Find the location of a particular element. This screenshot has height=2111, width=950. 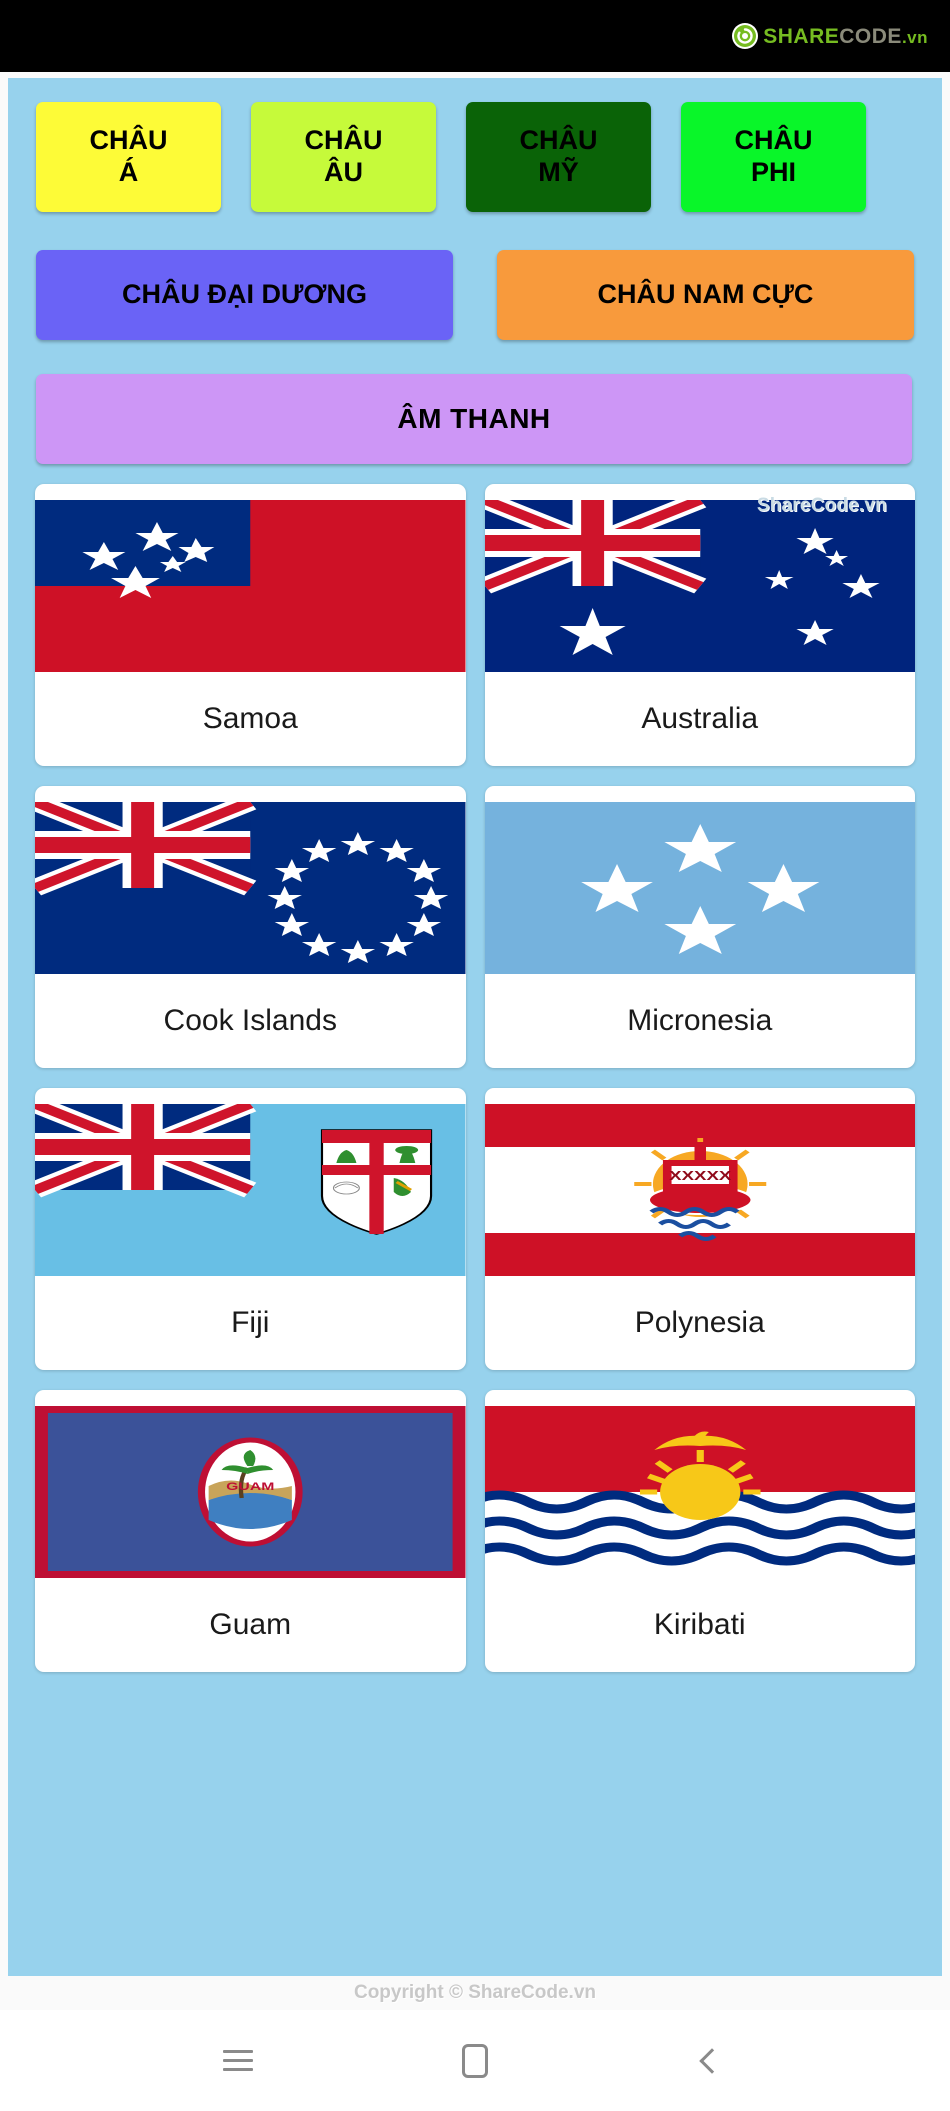

flag-card-samoa: Samoa is located at coordinates (250, 625).